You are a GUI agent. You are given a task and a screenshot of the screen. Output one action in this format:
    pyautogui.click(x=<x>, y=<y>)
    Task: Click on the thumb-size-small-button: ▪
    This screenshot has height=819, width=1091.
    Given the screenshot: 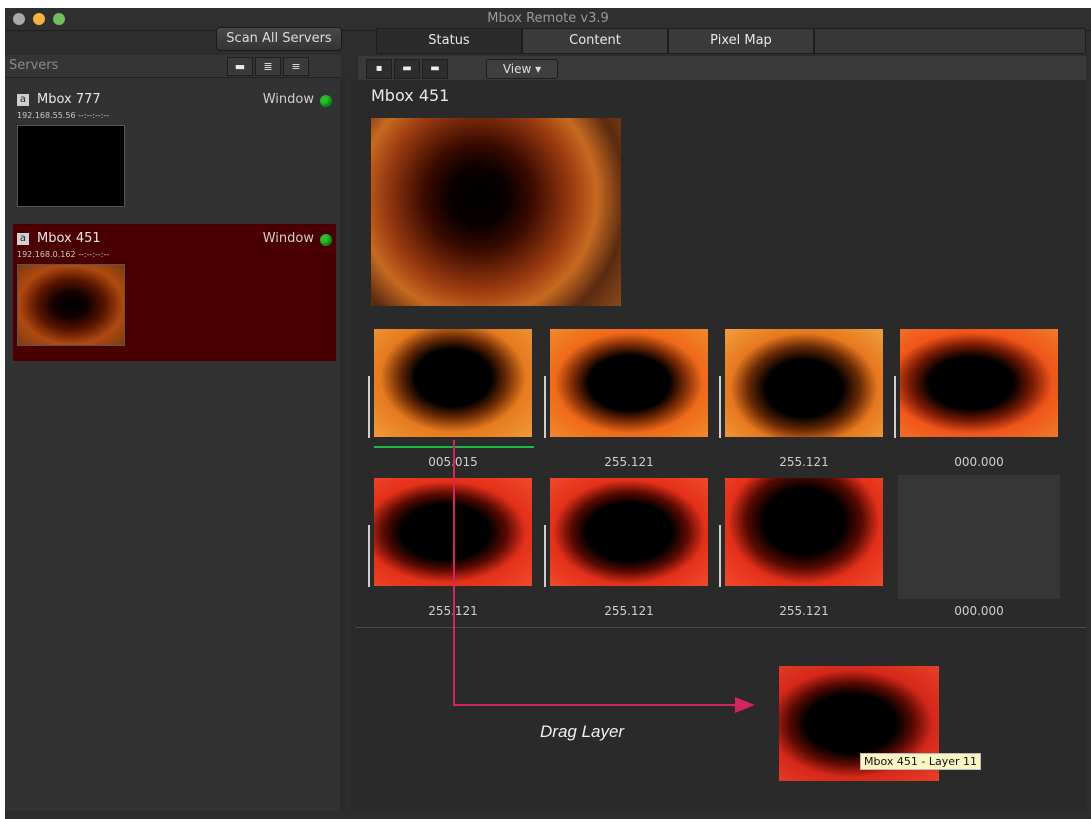 What is the action you would take?
    pyautogui.click(x=379, y=69)
    